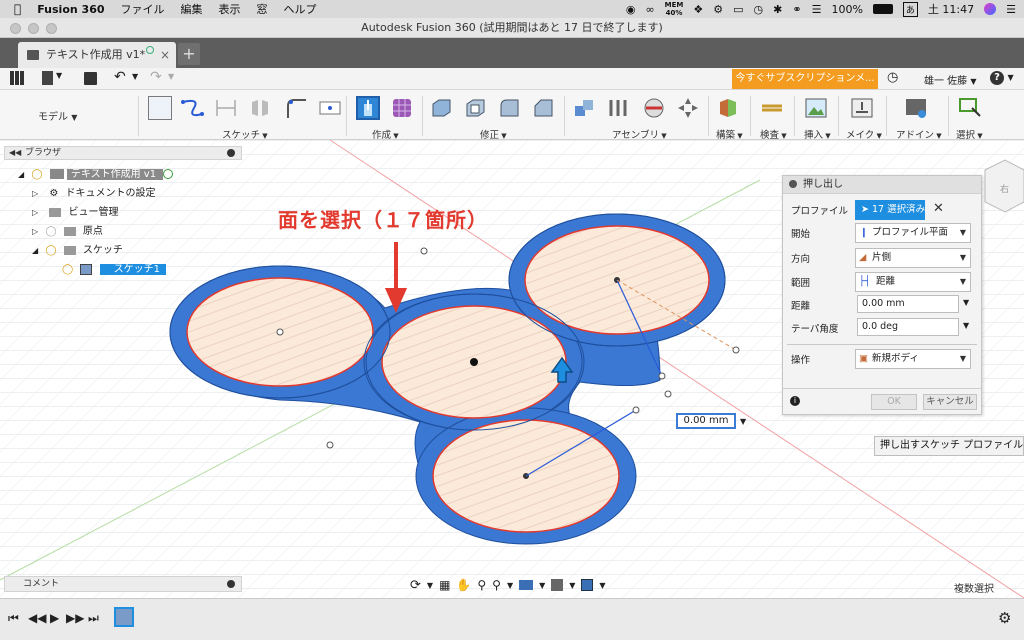 Image resolution: width=1024 pixels, height=640 pixels. Describe the element at coordinates (192, 108) in the screenshot. I see `spline-icon` at that location.